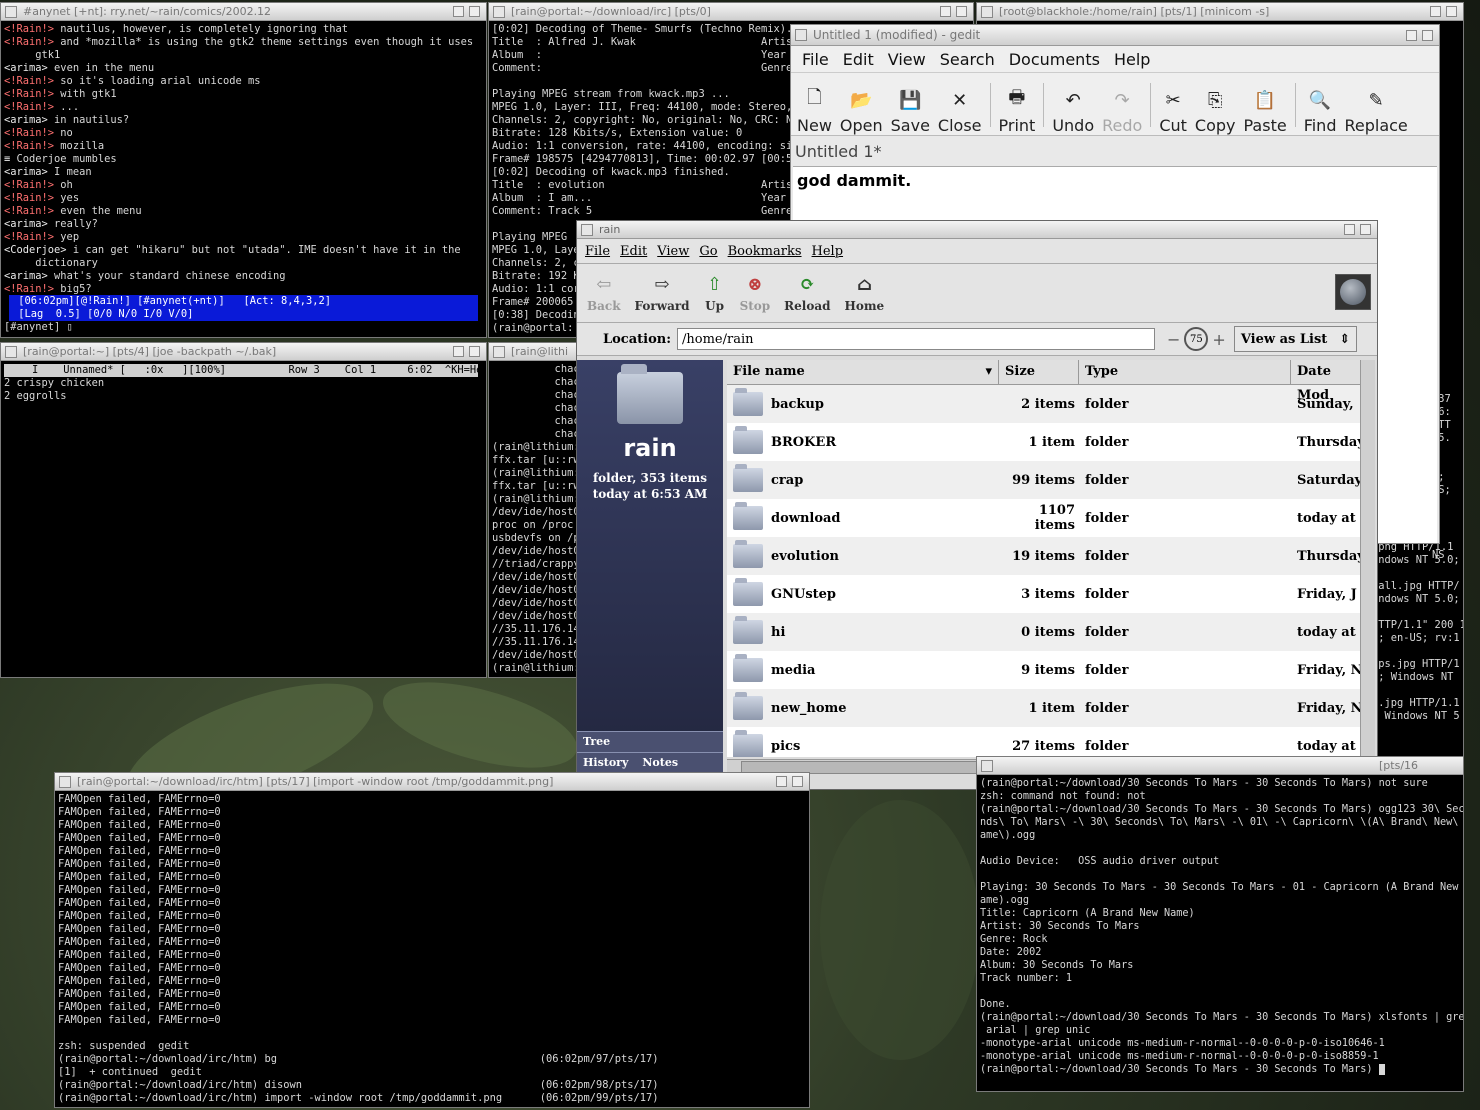 The height and width of the screenshot is (1110, 1480). I want to click on zoom-level: 75, so click(1196, 339).